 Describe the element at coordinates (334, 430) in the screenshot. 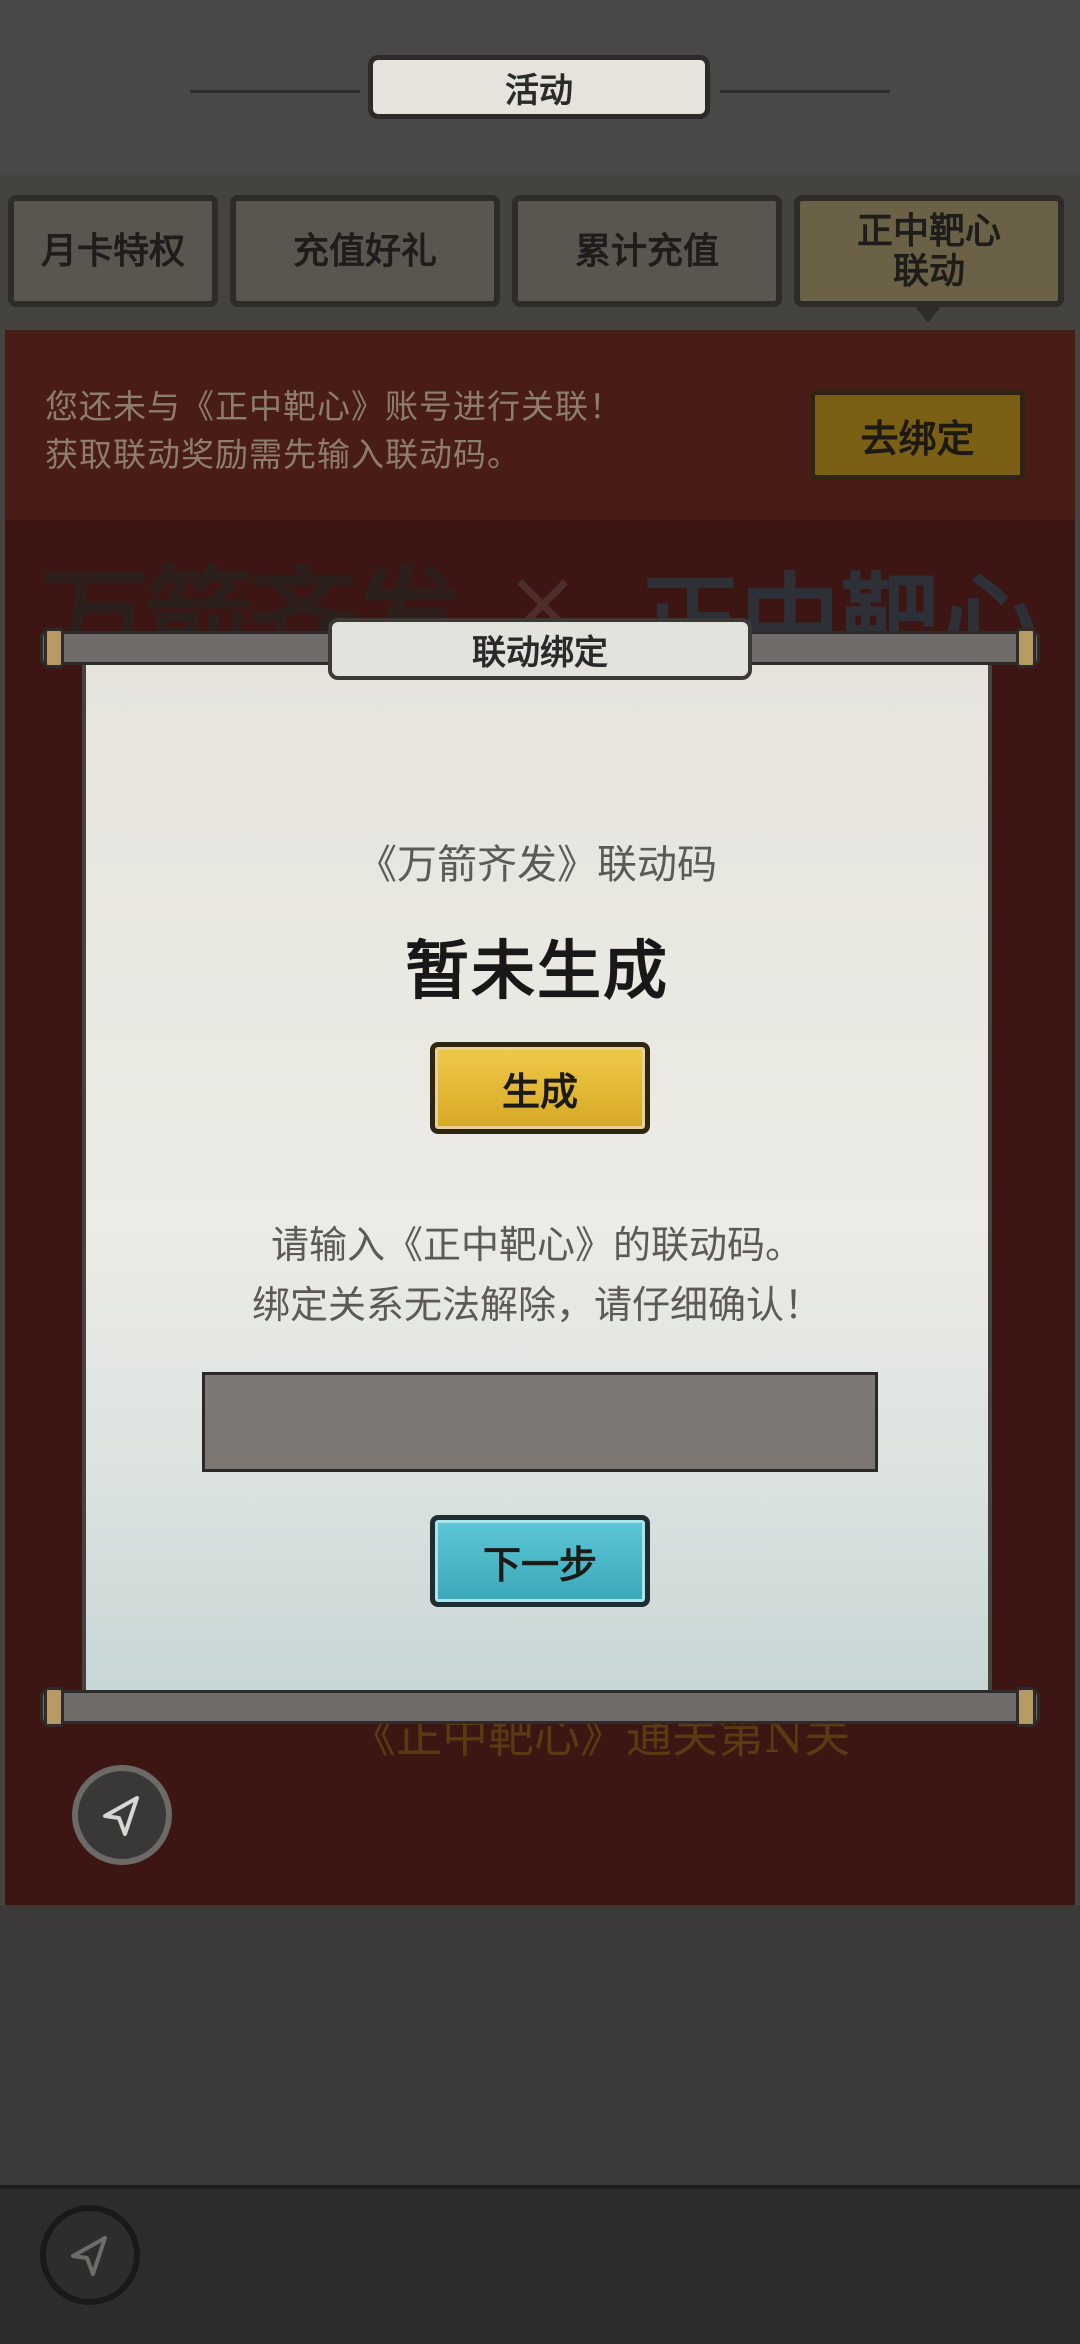

I see `link-notice-text: 您还未与《正中靶心》账号进行关联！ 获取联动奖励需先输入联动码。` at that location.